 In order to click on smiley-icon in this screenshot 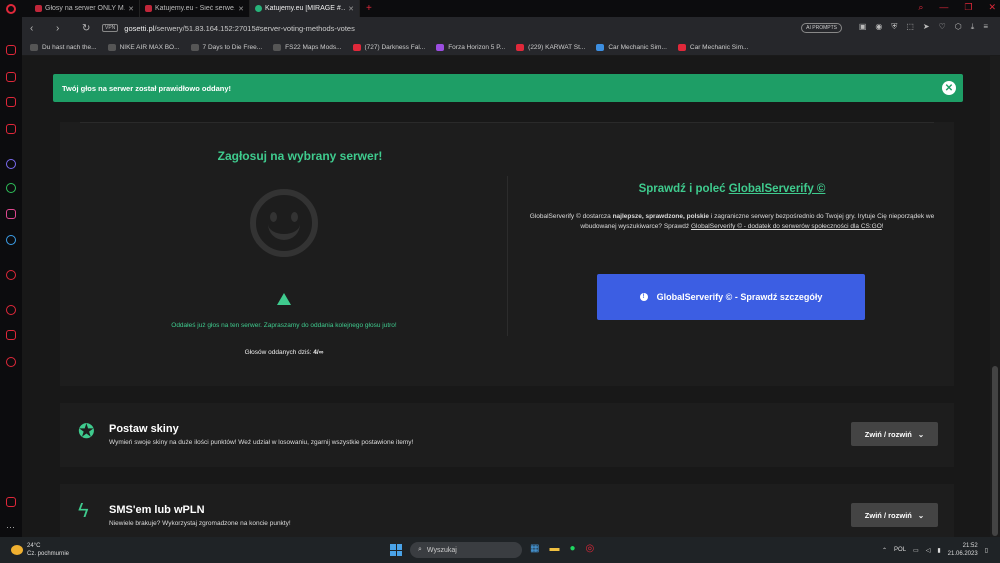, I will do `click(284, 223)`.